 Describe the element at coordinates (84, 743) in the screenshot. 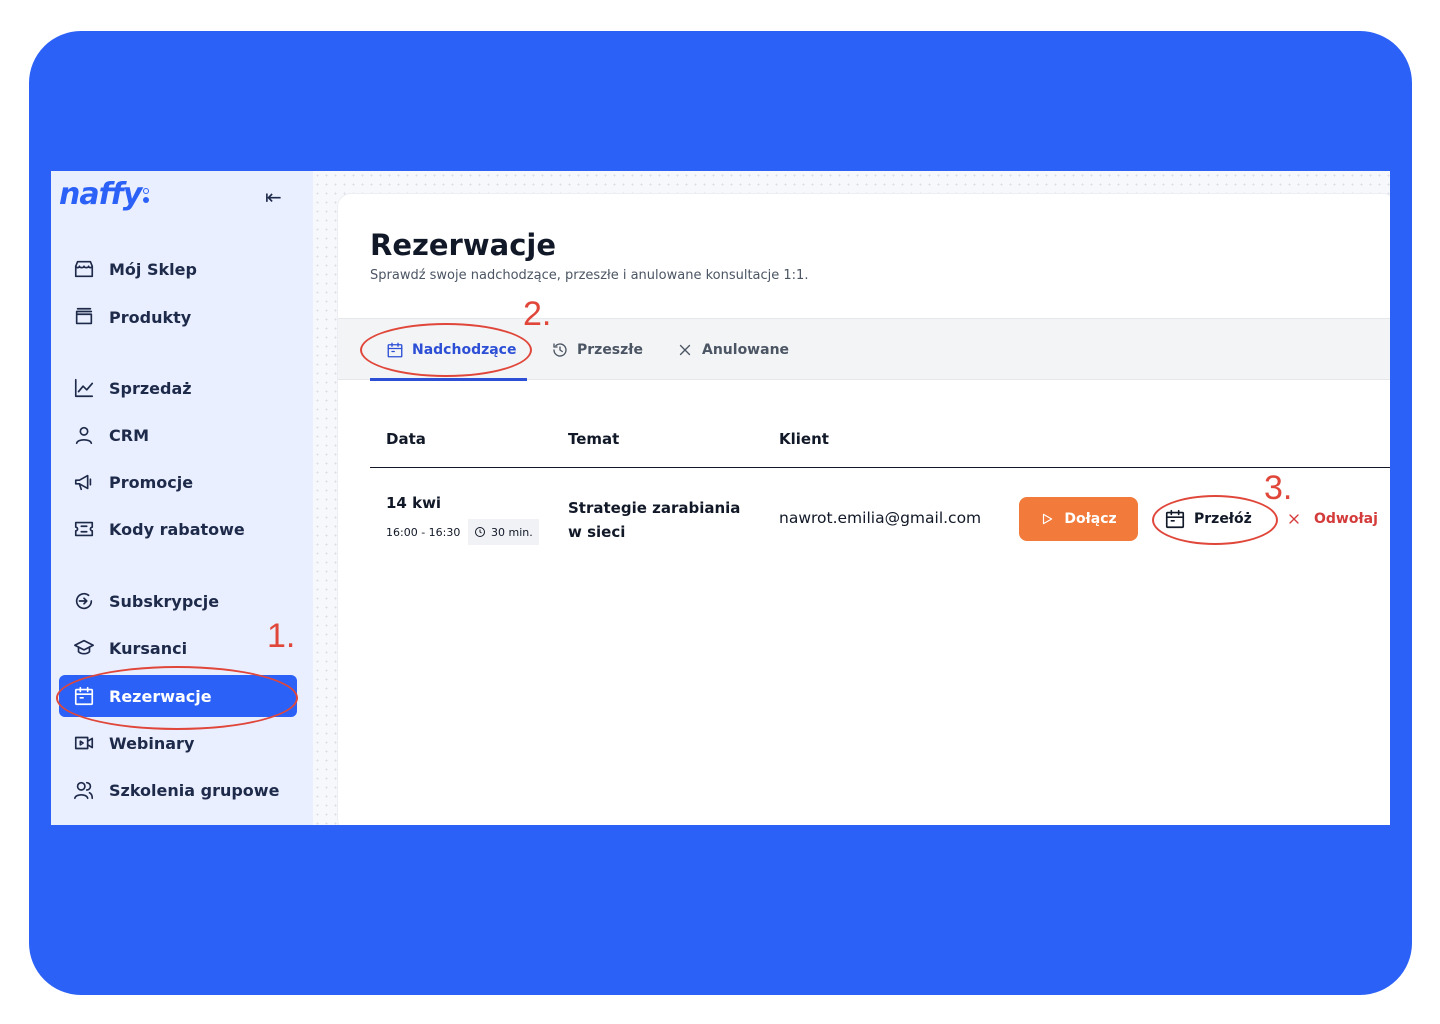

I see `video-icon` at that location.